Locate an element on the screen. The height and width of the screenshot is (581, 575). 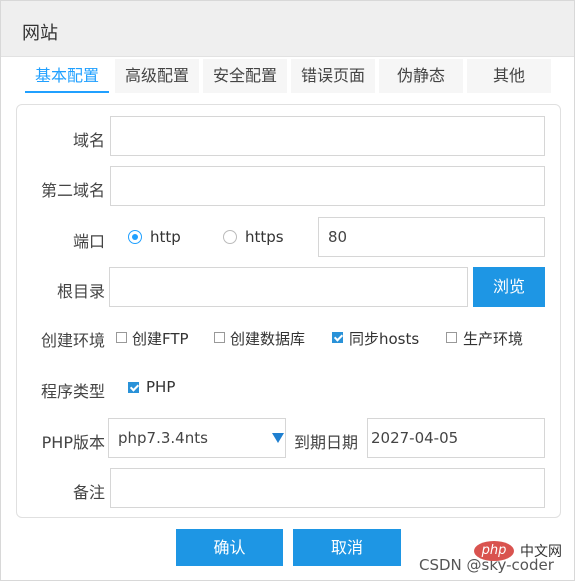
php-version-select: php7.3.4nts is located at coordinates (197, 438).